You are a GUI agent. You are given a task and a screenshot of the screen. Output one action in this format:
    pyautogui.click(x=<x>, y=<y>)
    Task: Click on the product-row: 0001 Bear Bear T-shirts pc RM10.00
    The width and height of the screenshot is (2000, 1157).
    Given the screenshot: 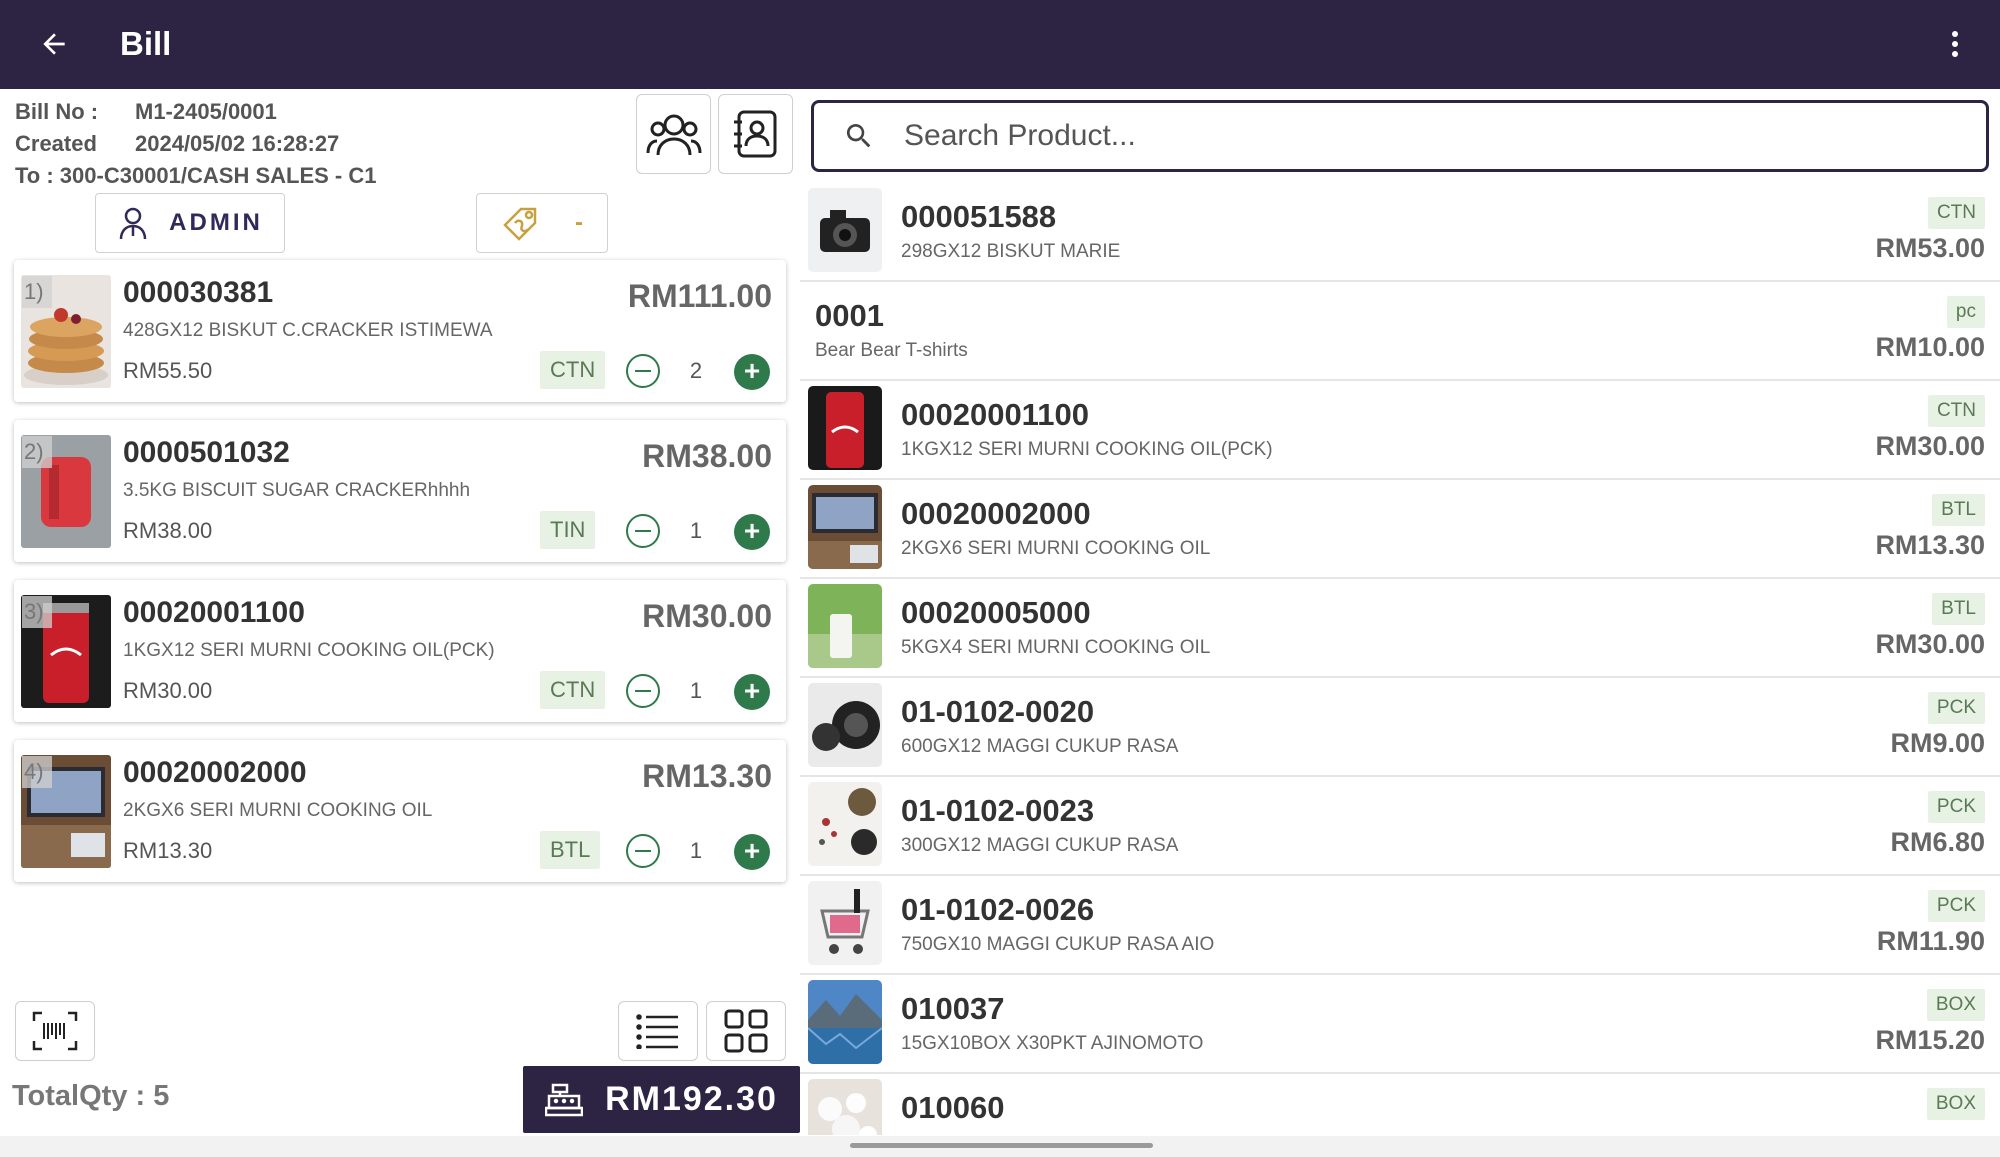 What is the action you would take?
    pyautogui.click(x=1400, y=331)
    